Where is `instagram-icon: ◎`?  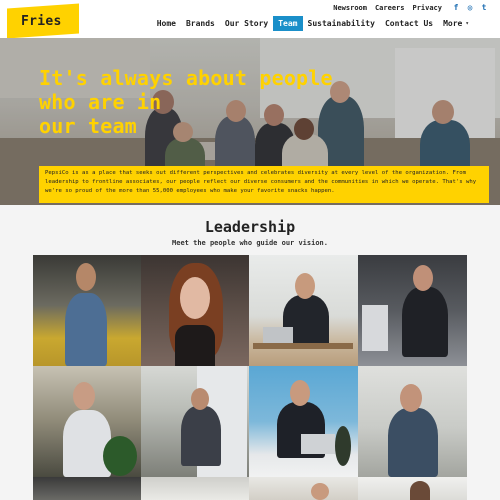
instagram-icon: ◎ is located at coordinates (470, 7).